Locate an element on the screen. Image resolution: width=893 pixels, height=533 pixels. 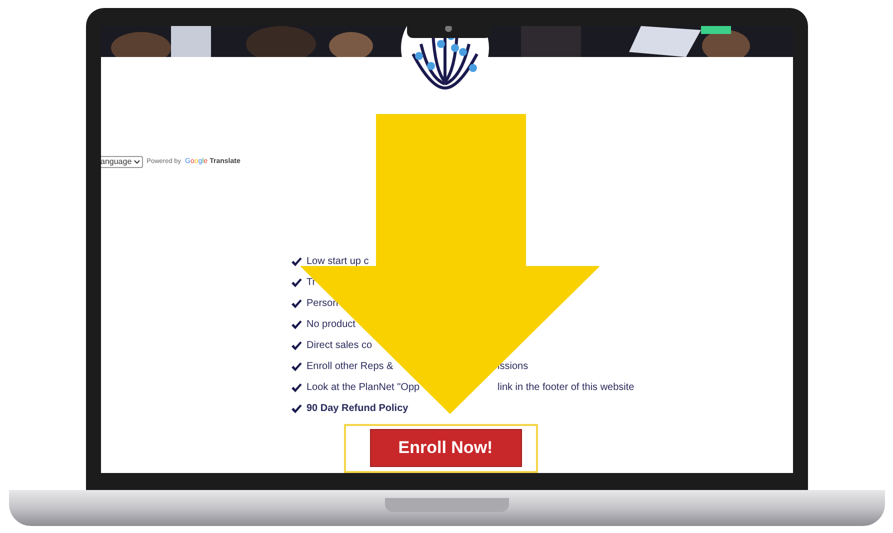
benefit-text: Tr is located at coordinates (311, 283).